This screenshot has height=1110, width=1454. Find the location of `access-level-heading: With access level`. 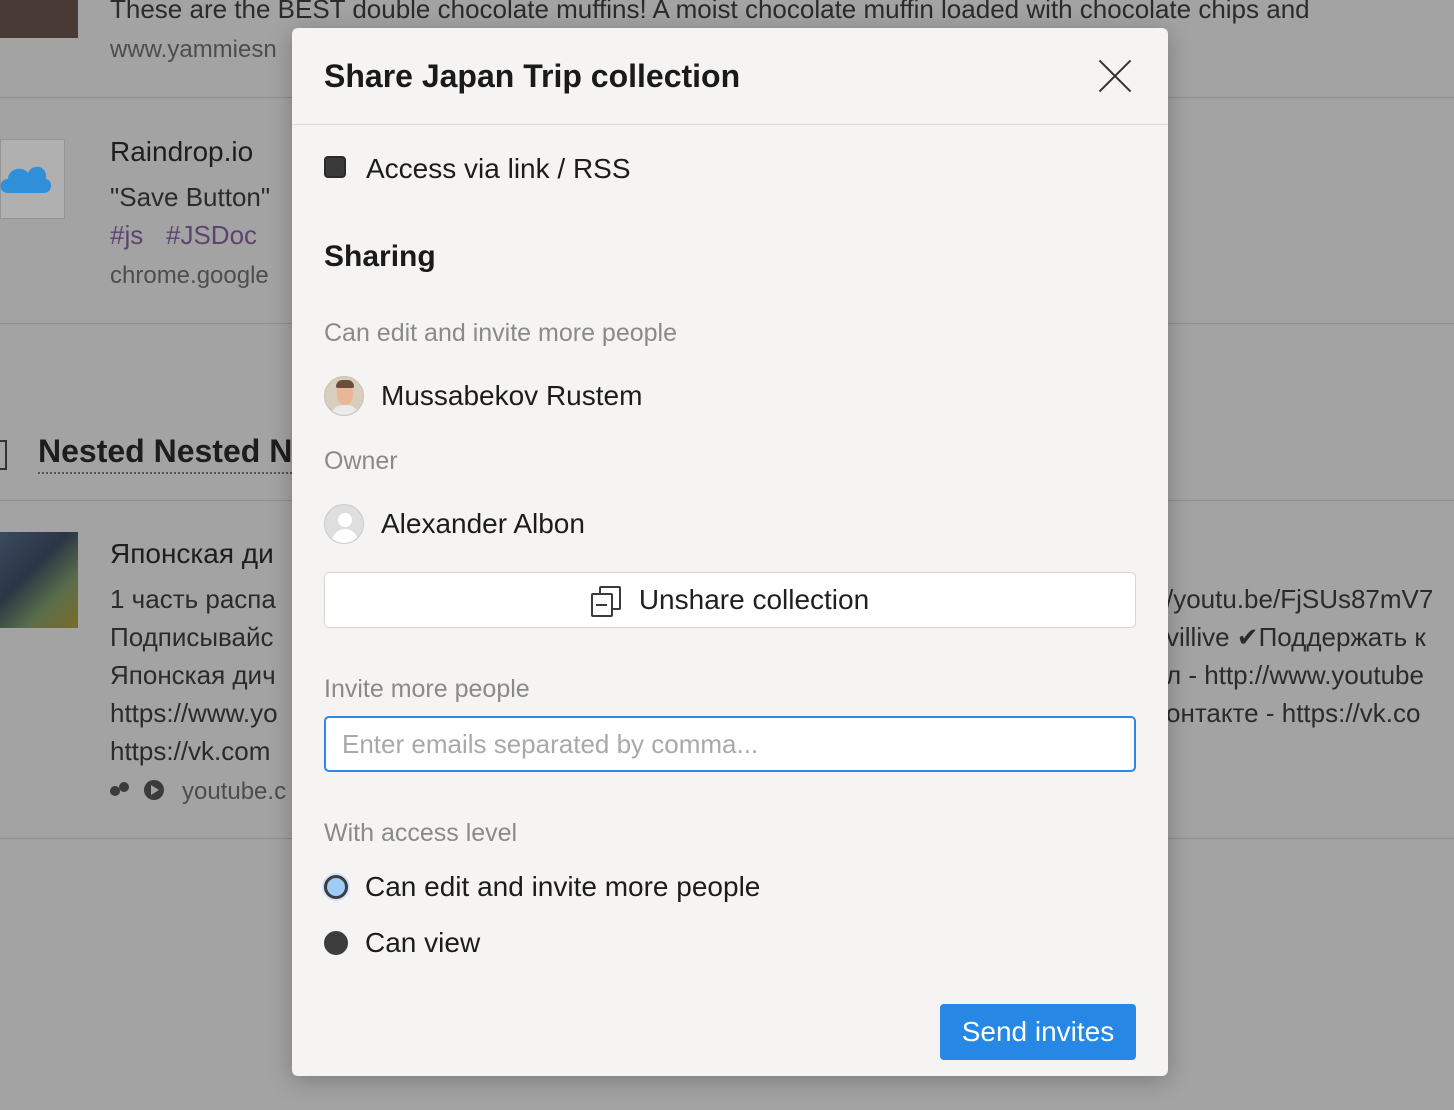

access-level-heading: With access level is located at coordinates (421, 833).